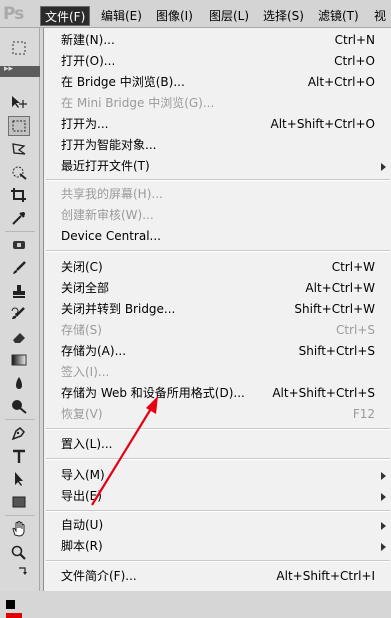  What do you see at coordinates (338, 16) in the screenshot?
I see `menu-filter: 滤镜(T)` at bounding box center [338, 16].